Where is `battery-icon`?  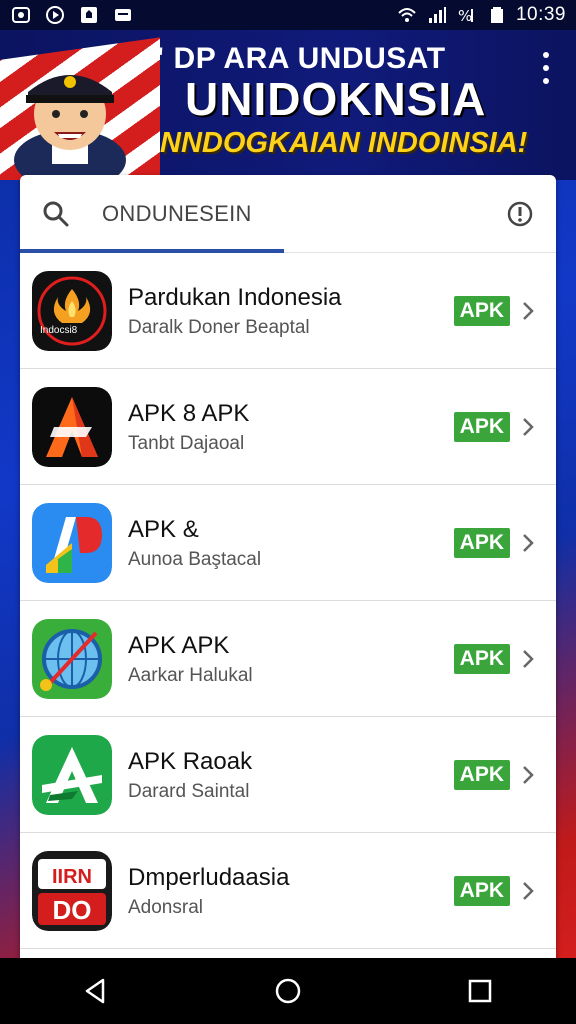 battery-icon is located at coordinates (497, 15).